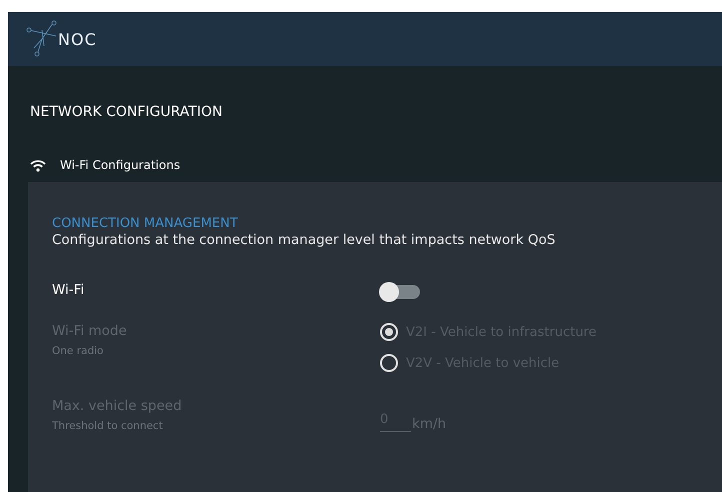 The width and height of the screenshot is (722, 492). What do you see at coordinates (400, 292) in the screenshot?
I see `wifi-toggle` at bounding box center [400, 292].